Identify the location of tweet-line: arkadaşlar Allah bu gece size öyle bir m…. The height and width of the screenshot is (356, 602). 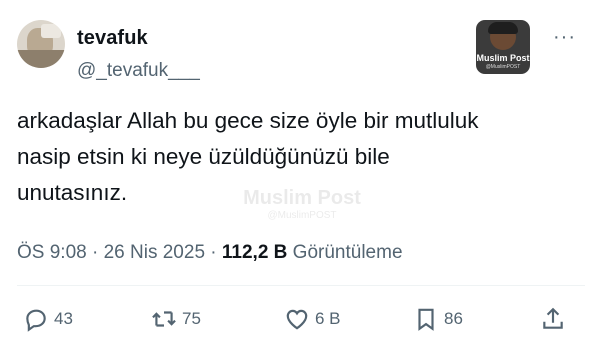
(248, 120).